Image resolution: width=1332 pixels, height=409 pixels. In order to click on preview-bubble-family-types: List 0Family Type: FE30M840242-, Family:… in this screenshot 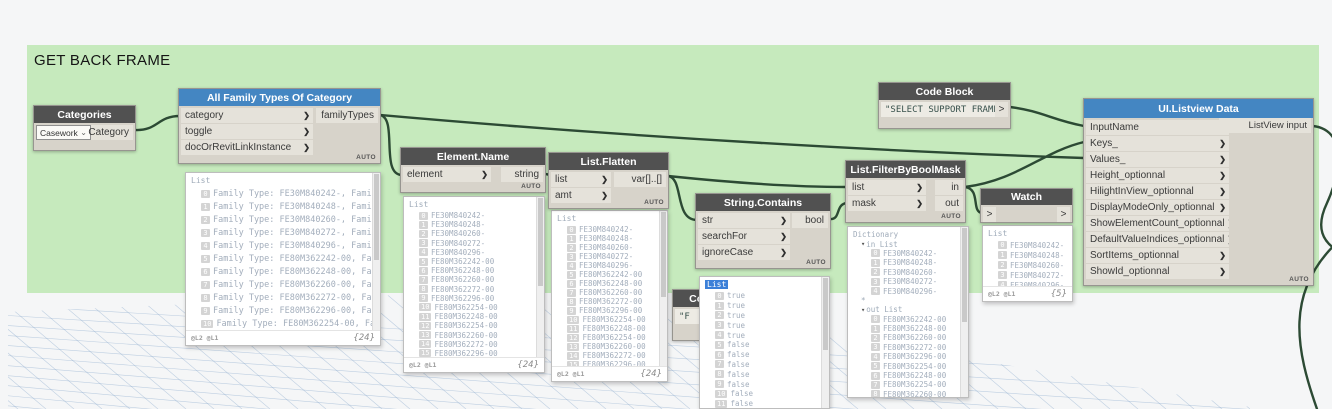, I will do `click(283, 259)`.